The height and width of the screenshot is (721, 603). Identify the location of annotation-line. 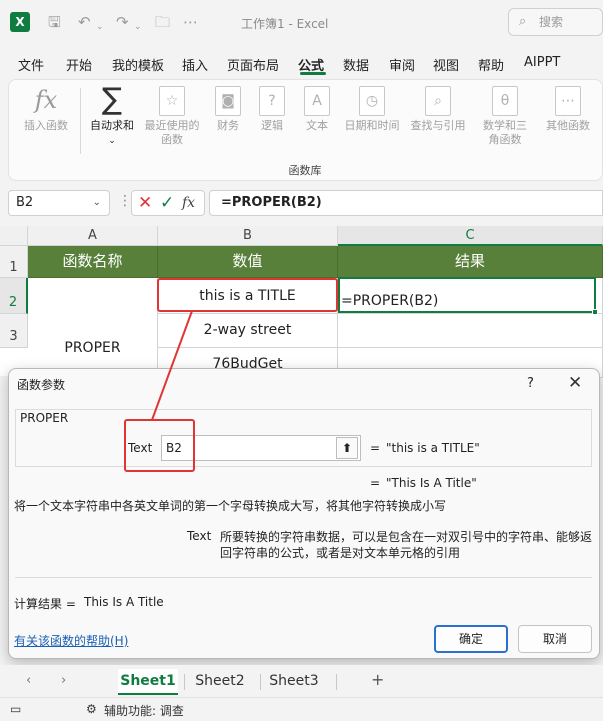
(172, 365).